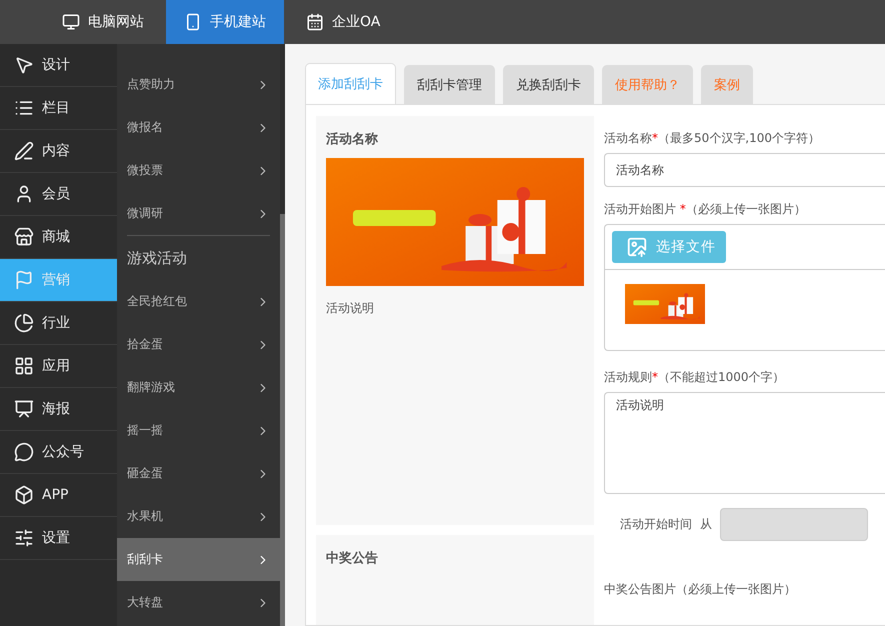 The height and width of the screenshot is (626, 885). What do you see at coordinates (103, 22) in the screenshot?
I see `top-nav-tab: 电脑网站` at bounding box center [103, 22].